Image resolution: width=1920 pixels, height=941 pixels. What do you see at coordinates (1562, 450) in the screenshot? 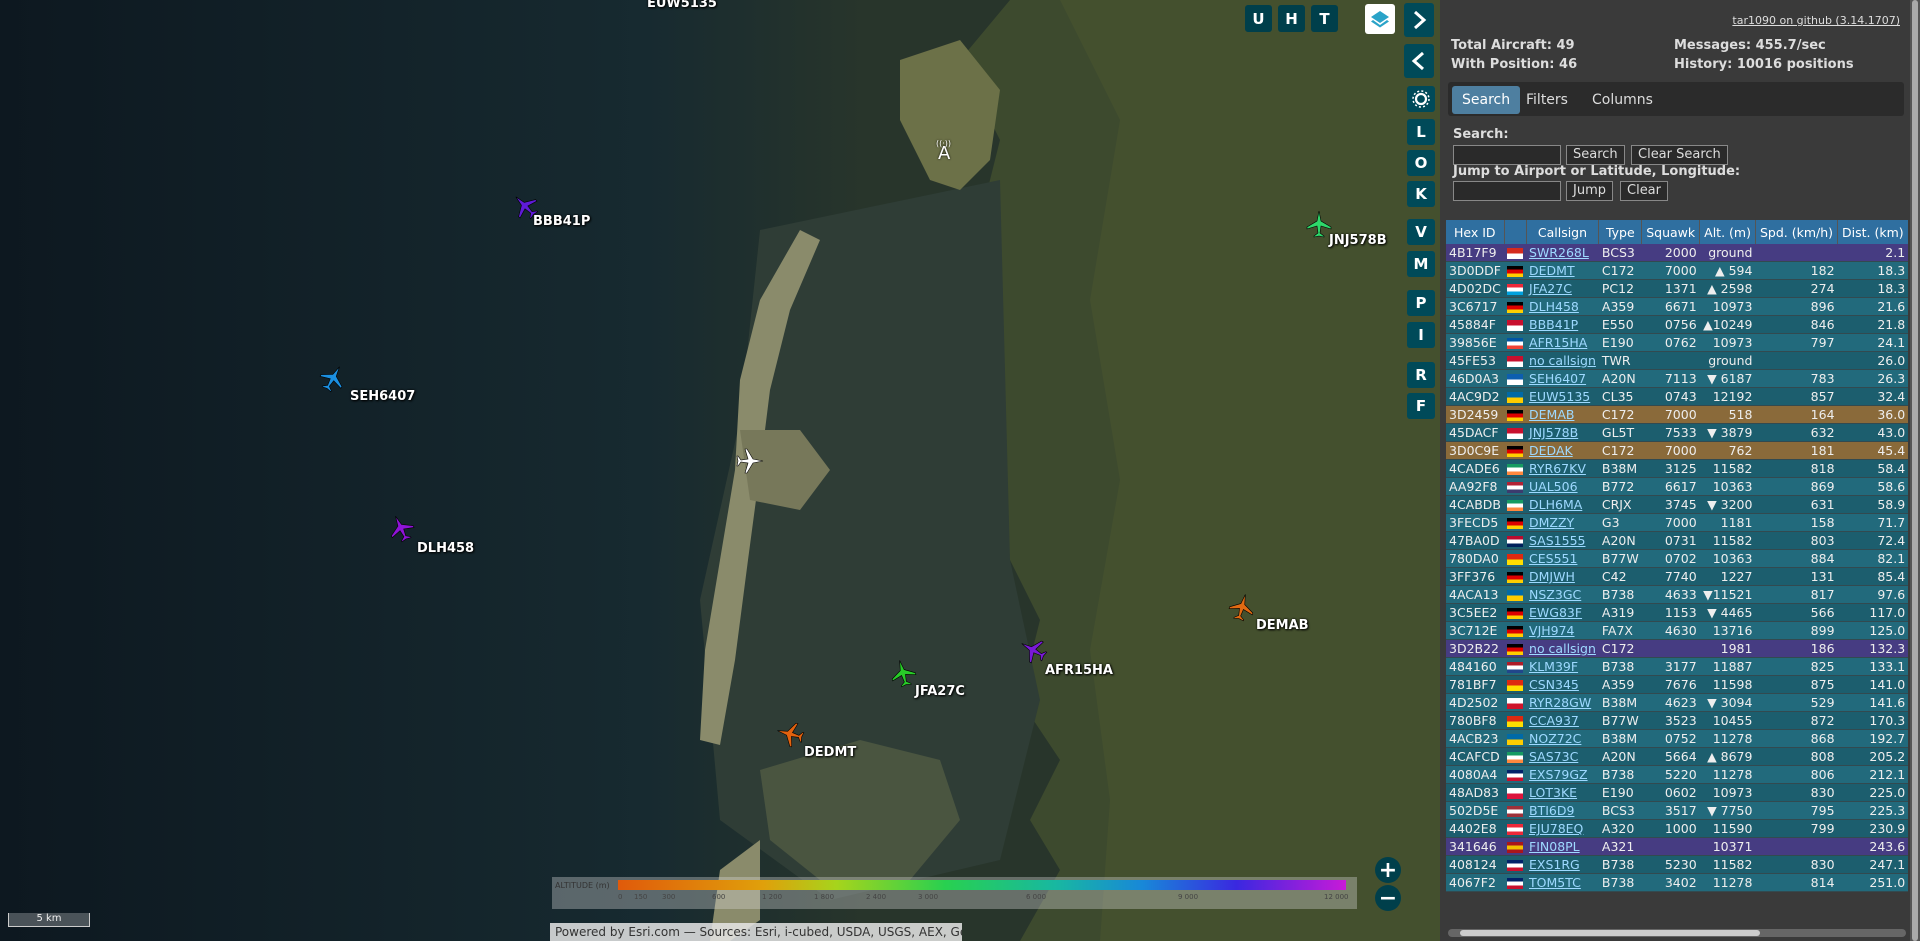
I see `callsign-cell: DEDAK` at bounding box center [1562, 450].